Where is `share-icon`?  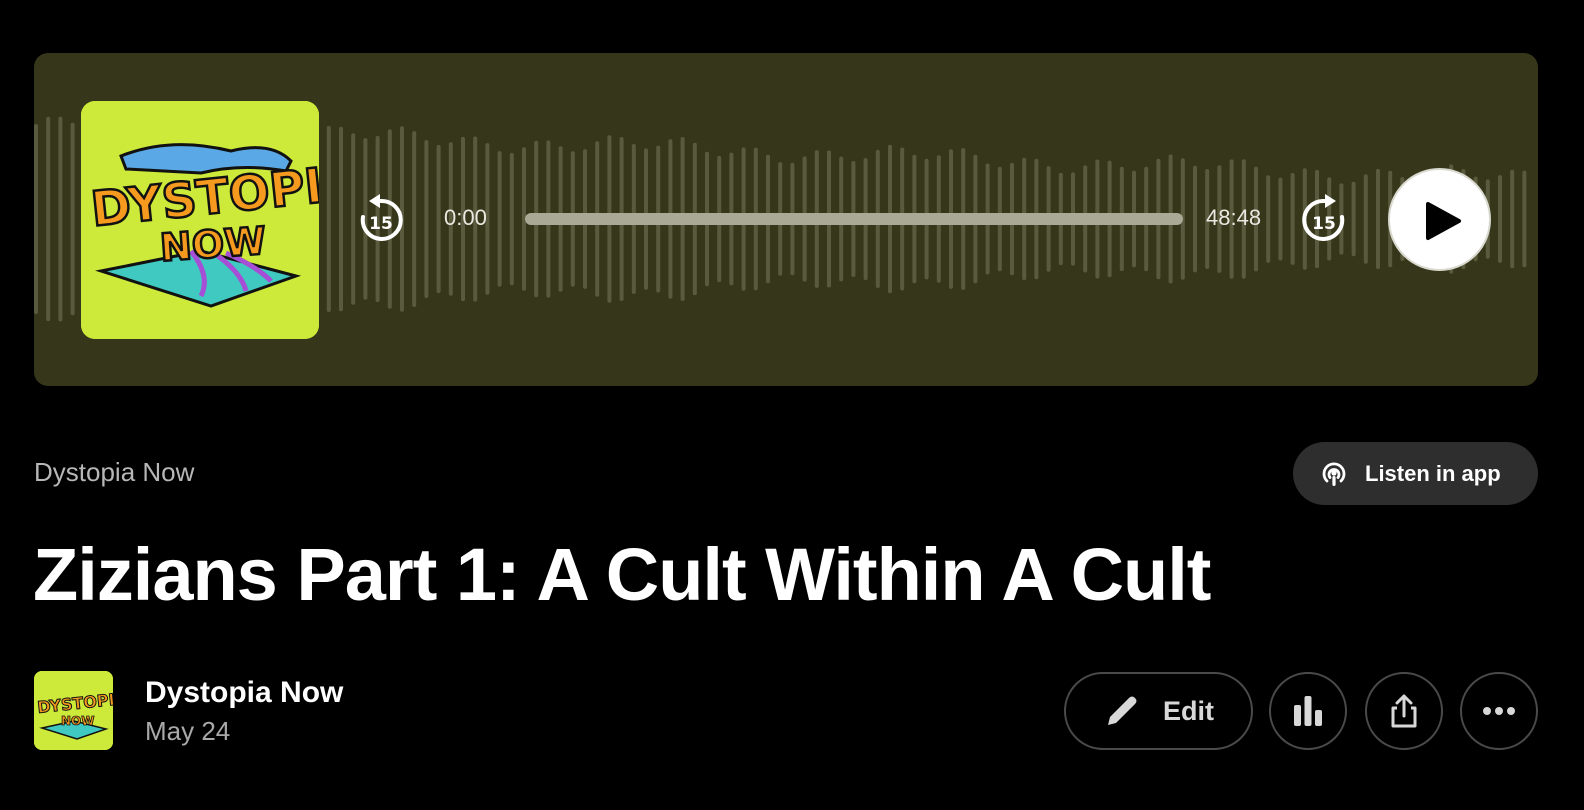
share-icon is located at coordinates (1404, 711).